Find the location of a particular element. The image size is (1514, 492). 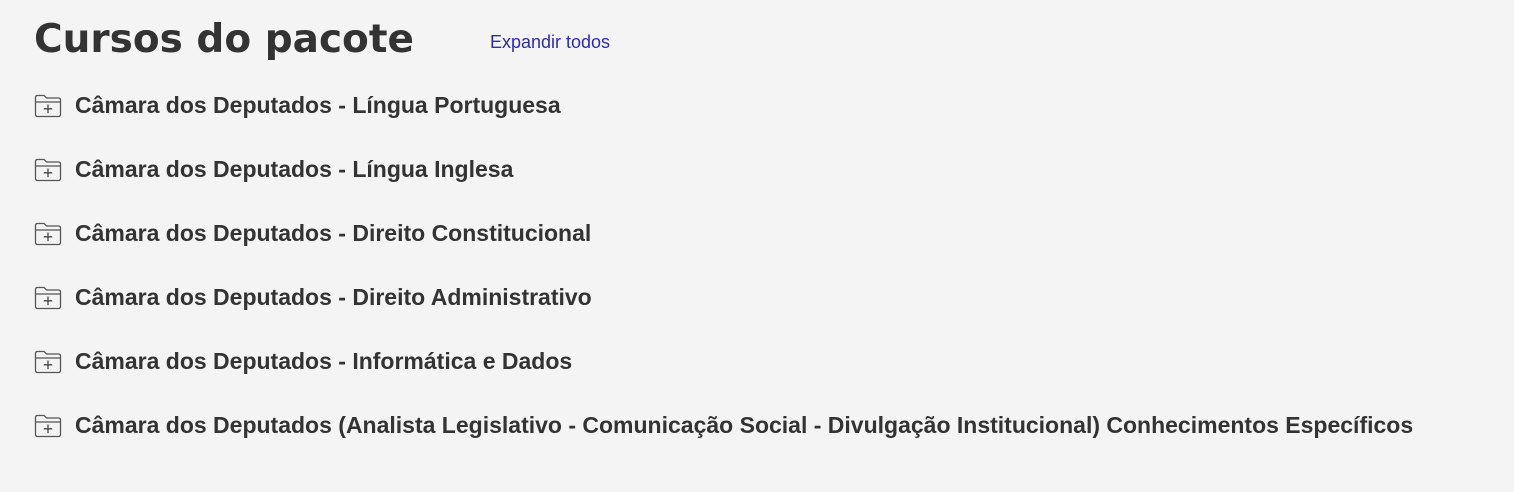

course-label: Câmara dos Deputados - Língua Inglesa is located at coordinates (294, 169).